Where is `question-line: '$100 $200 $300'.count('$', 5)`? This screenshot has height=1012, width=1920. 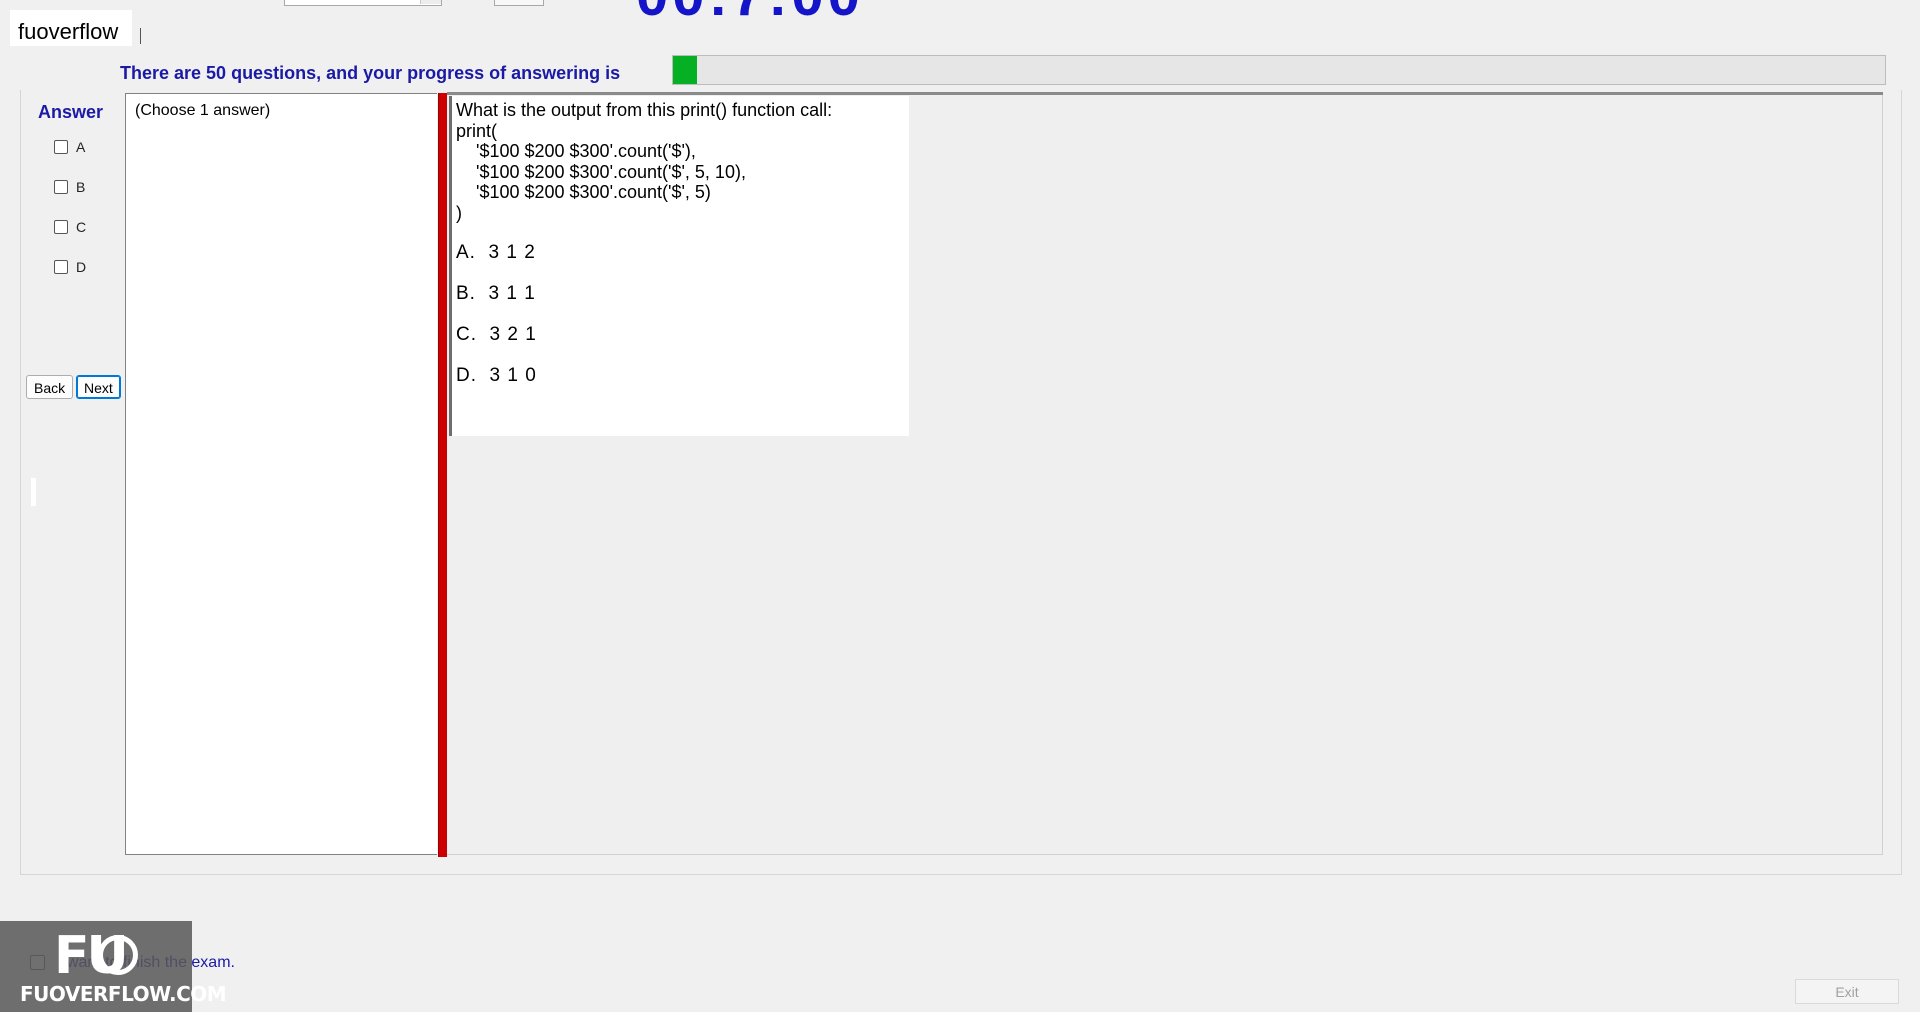
question-line: '$100 $200 $300'.count('$', 5) is located at coordinates (583, 192).